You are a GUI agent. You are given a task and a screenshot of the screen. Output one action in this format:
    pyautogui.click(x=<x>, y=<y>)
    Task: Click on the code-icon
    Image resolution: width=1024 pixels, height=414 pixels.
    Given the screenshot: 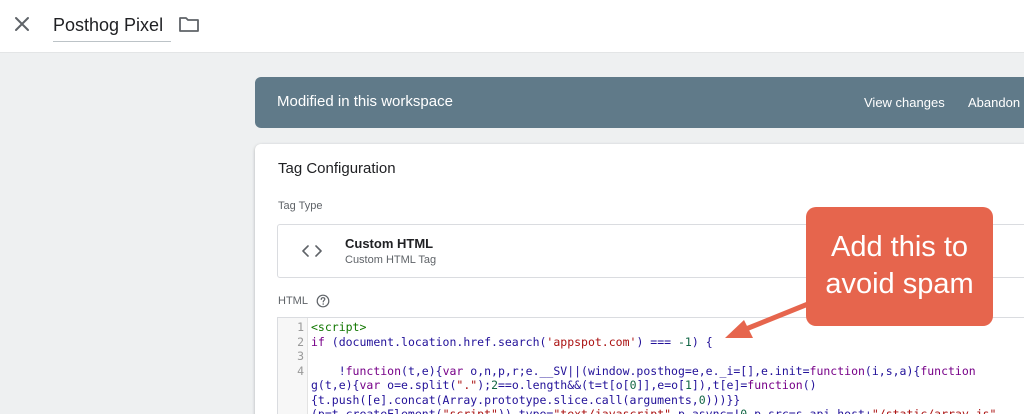 What is the action you would take?
    pyautogui.click(x=312, y=251)
    